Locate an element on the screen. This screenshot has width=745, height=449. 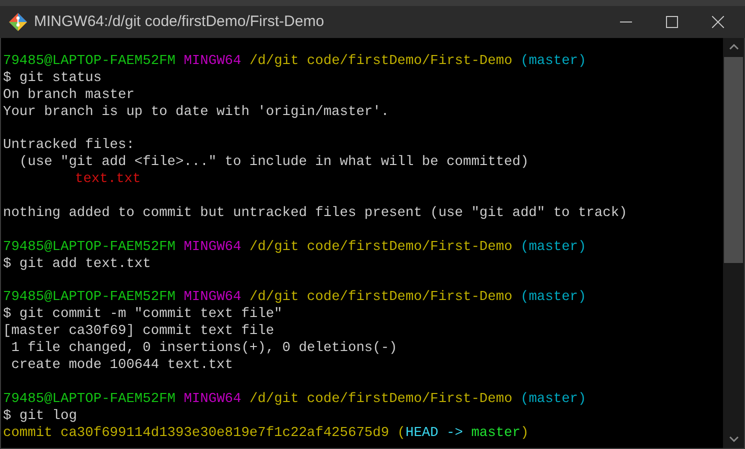
close-icon is located at coordinates (718, 22).